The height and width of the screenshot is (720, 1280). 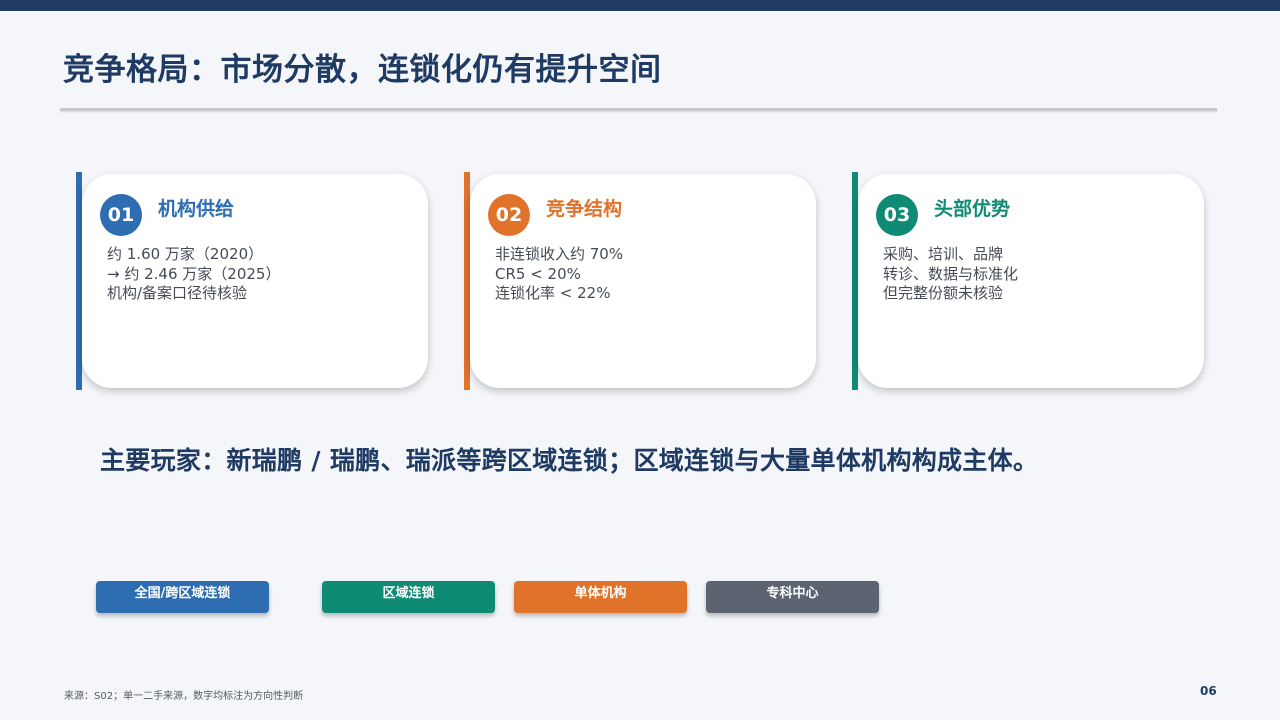 What do you see at coordinates (943, 254) in the screenshot?
I see `card-line: 采购、培训、品牌` at bounding box center [943, 254].